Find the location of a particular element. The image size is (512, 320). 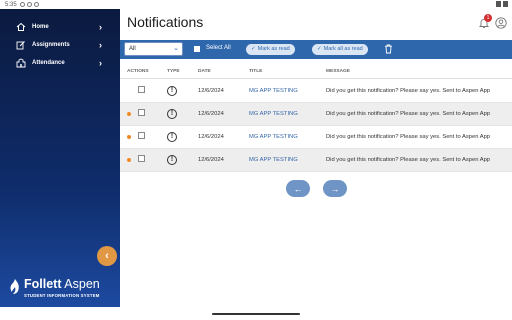

brand-tagline: STUDENT INFORMATION SYSTEM is located at coordinates (62, 295).